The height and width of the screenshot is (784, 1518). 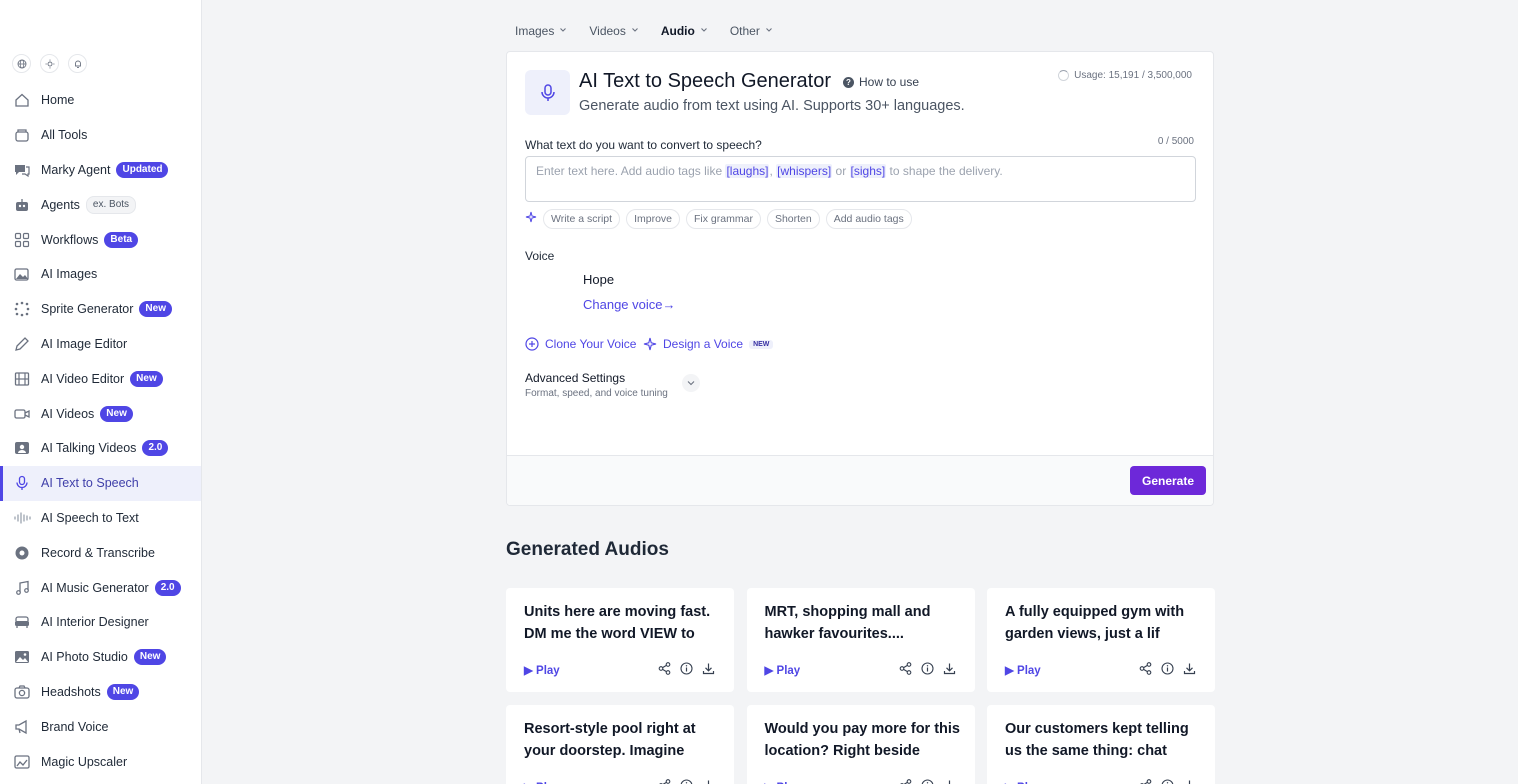 I want to click on sidebar-item-ai-talking-videos: AI Talking Videos 2.0, so click(x=100, y=448).